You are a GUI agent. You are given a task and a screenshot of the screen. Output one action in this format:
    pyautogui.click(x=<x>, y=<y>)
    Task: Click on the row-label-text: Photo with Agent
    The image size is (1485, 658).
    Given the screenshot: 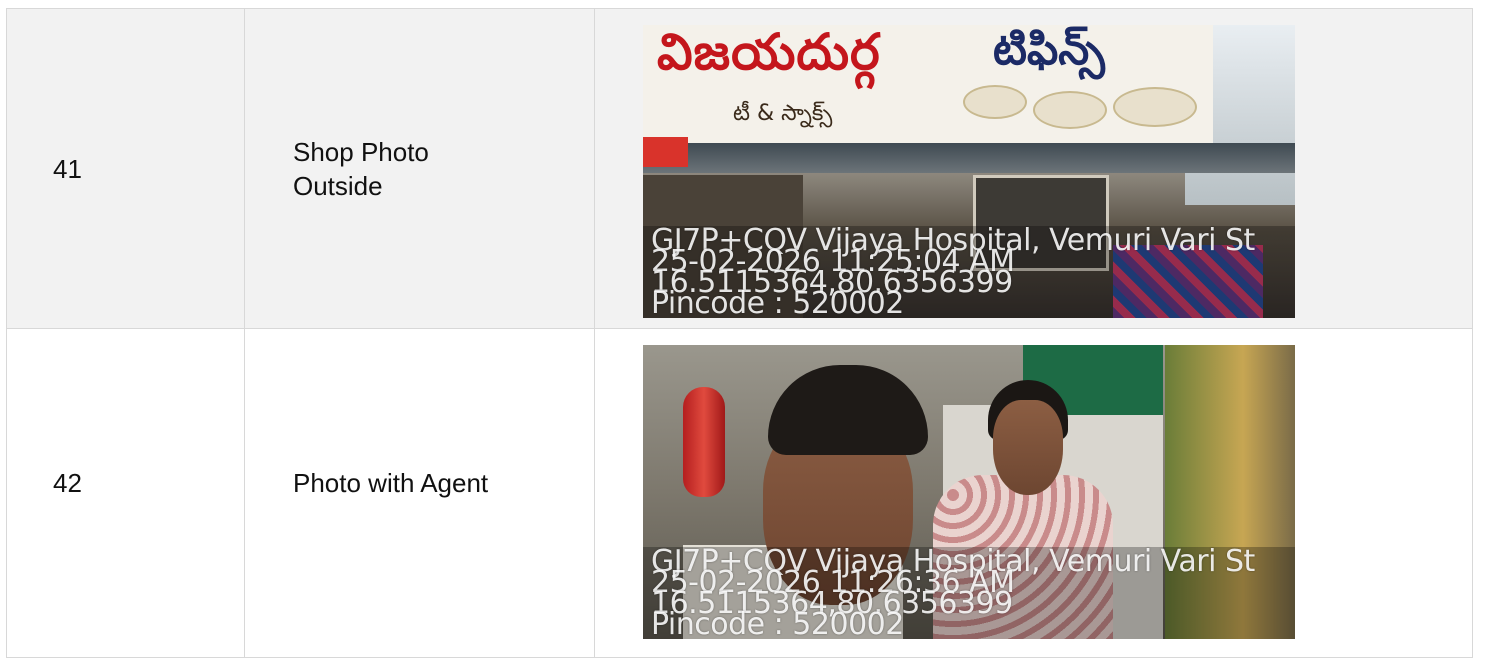 What is the action you would take?
    pyautogui.click(x=391, y=483)
    